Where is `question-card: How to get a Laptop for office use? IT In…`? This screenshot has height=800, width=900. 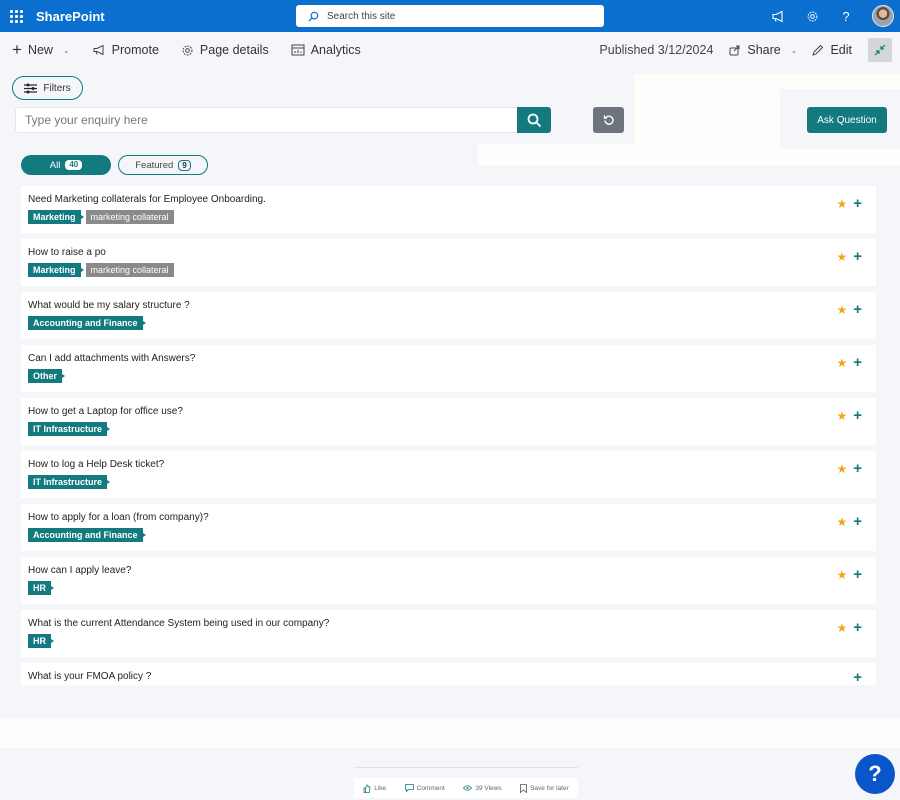 question-card: How to get a Laptop for office use? IT In… is located at coordinates (448, 421).